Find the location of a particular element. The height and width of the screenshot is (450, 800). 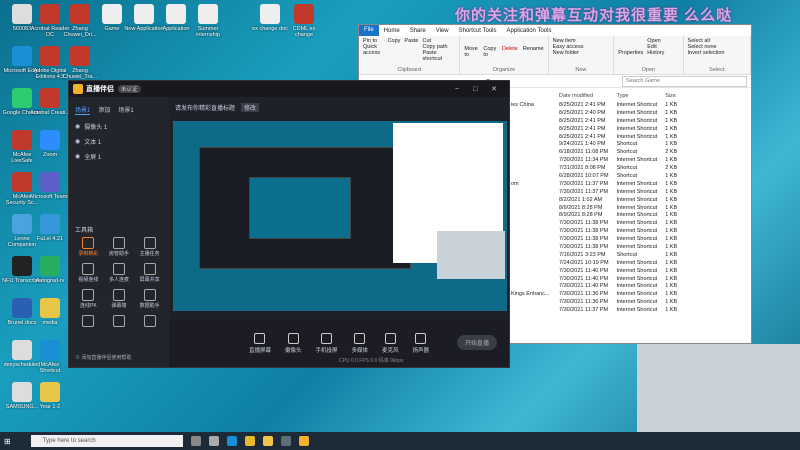

table-row: 9/24/2021 1:40 PM Shortcut 1 KB is located at coordinates (594, 144).